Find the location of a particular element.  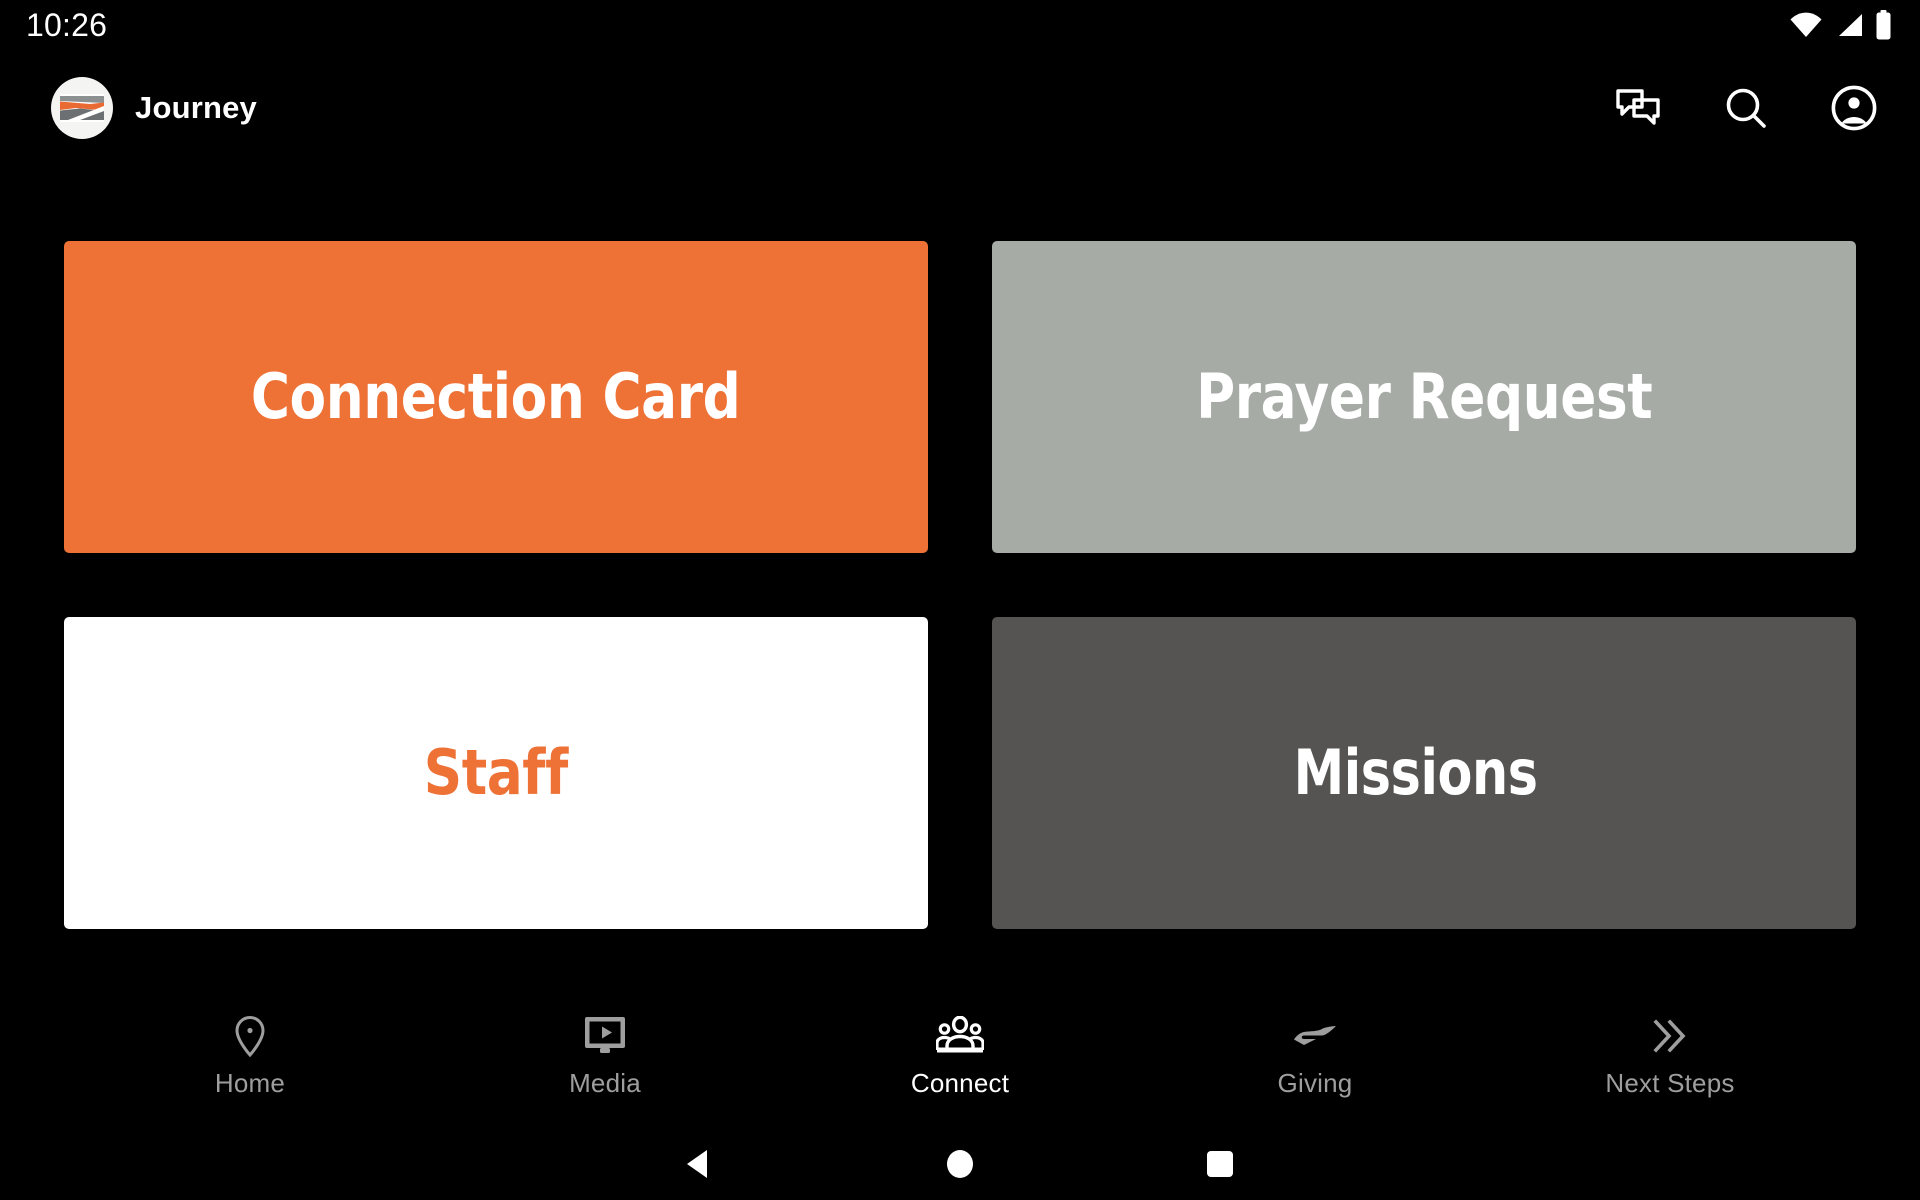

tile-prayer-request: Prayer Request is located at coordinates (1424, 397).